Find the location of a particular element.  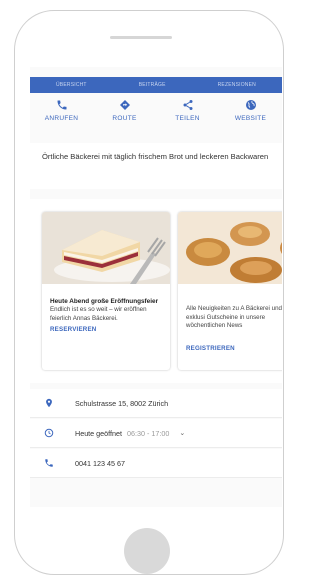

website-label: WEBSITE is located at coordinates (250, 118).